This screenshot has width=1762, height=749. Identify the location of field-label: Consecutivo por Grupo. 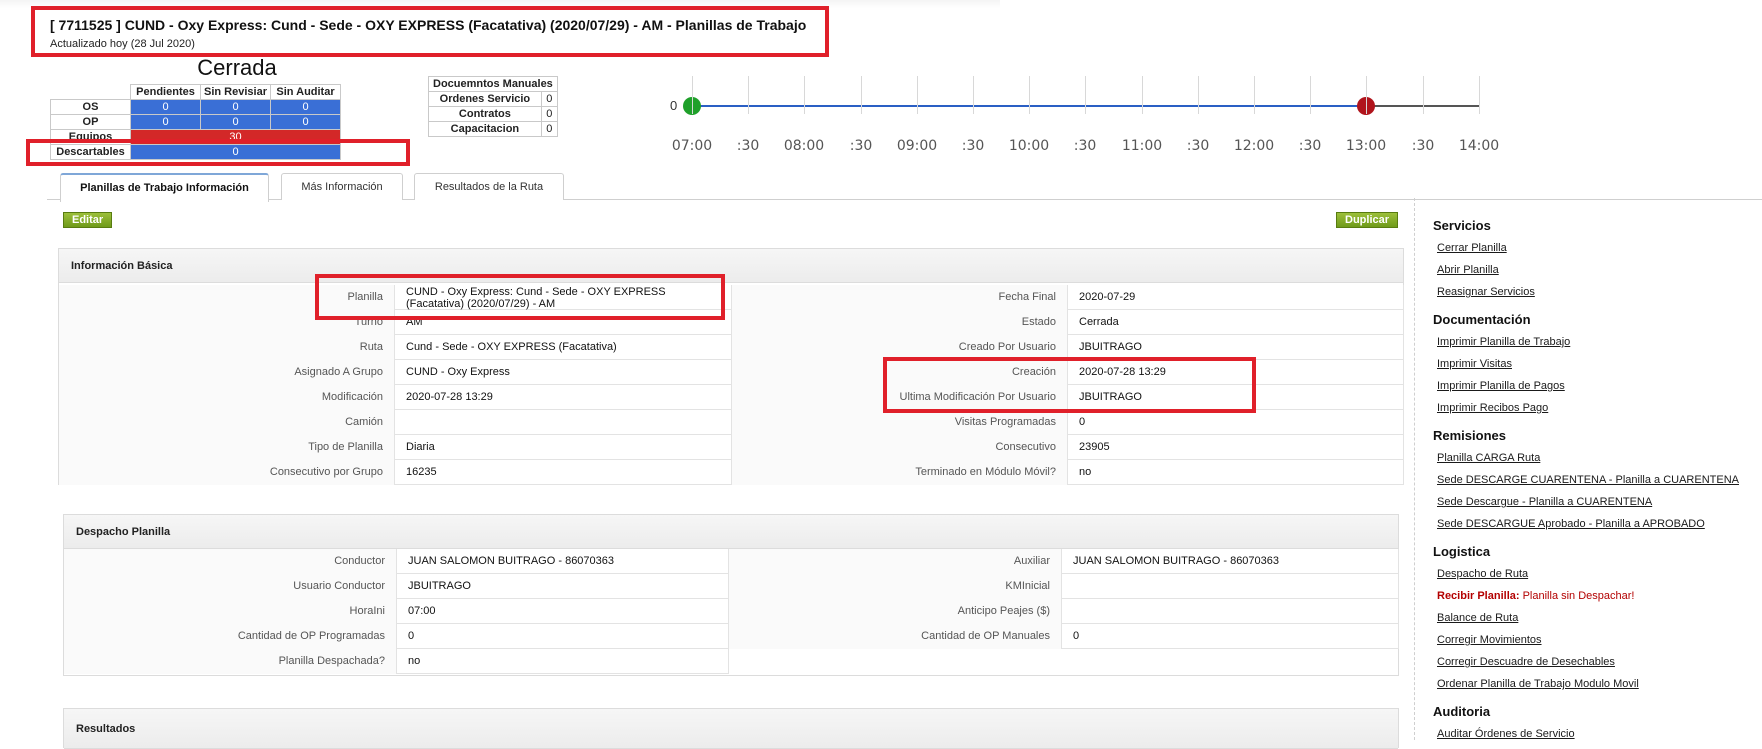
(227, 472).